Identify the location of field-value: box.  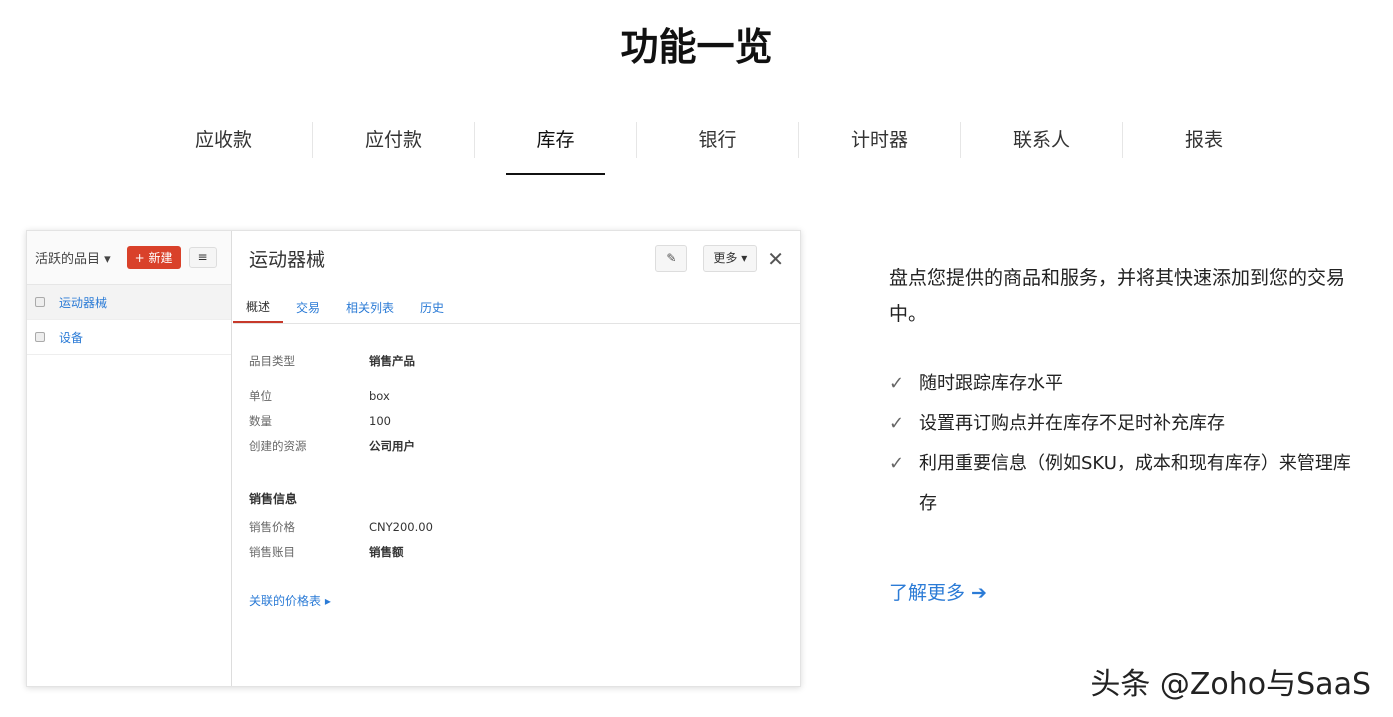
(379, 395).